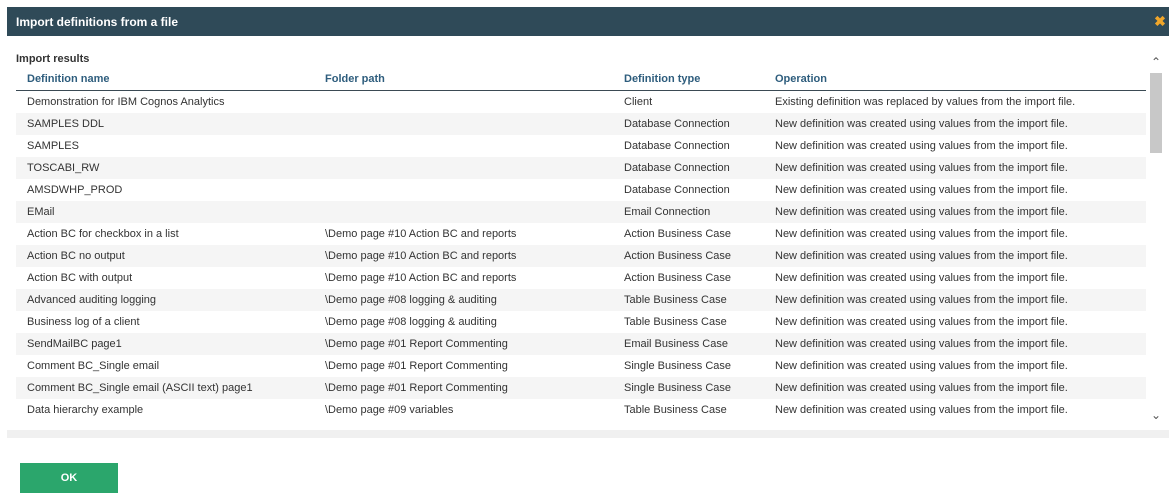  I want to click on cell-definition-name: SAMPLES, so click(165, 146).